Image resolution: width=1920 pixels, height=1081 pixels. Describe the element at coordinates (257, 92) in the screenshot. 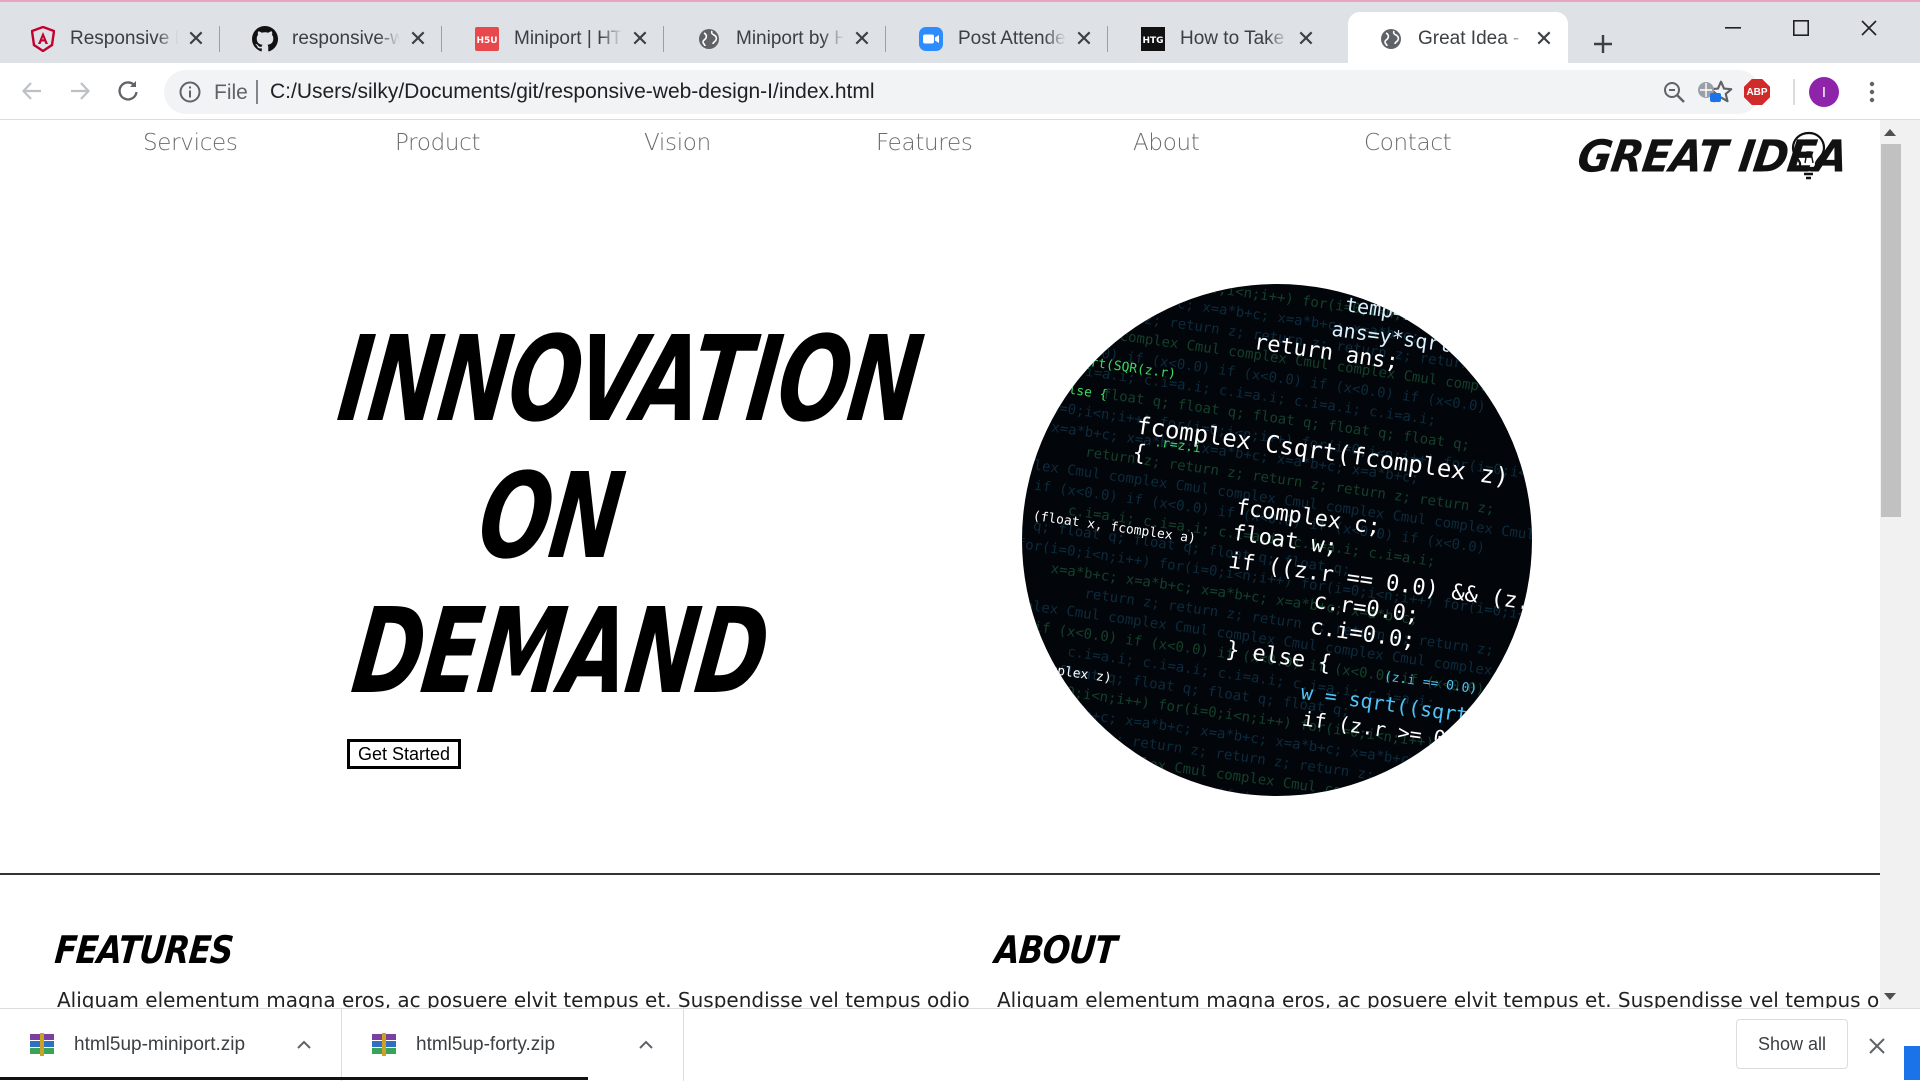

I see `omnibox-divider` at that location.